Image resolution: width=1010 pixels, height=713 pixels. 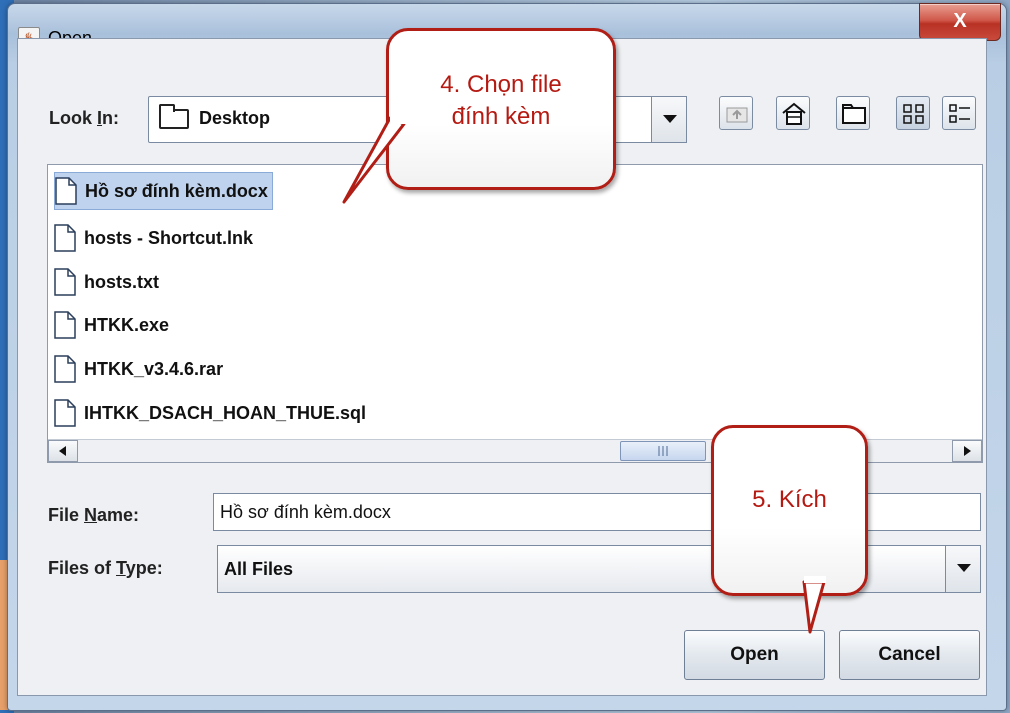 I want to click on file-list-item: hosts - Shortcut.lnk, so click(x=155, y=238).